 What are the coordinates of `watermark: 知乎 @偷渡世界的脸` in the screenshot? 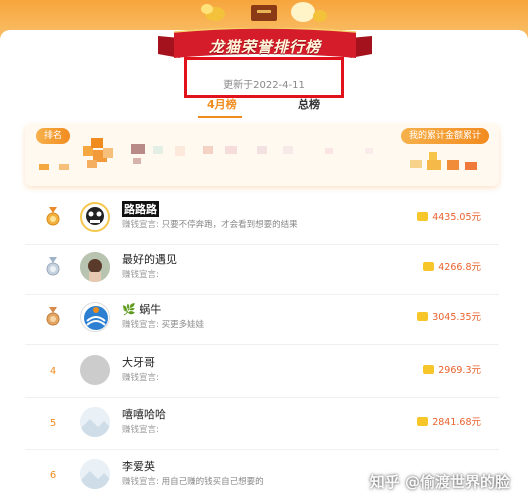 It's located at (439, 482).